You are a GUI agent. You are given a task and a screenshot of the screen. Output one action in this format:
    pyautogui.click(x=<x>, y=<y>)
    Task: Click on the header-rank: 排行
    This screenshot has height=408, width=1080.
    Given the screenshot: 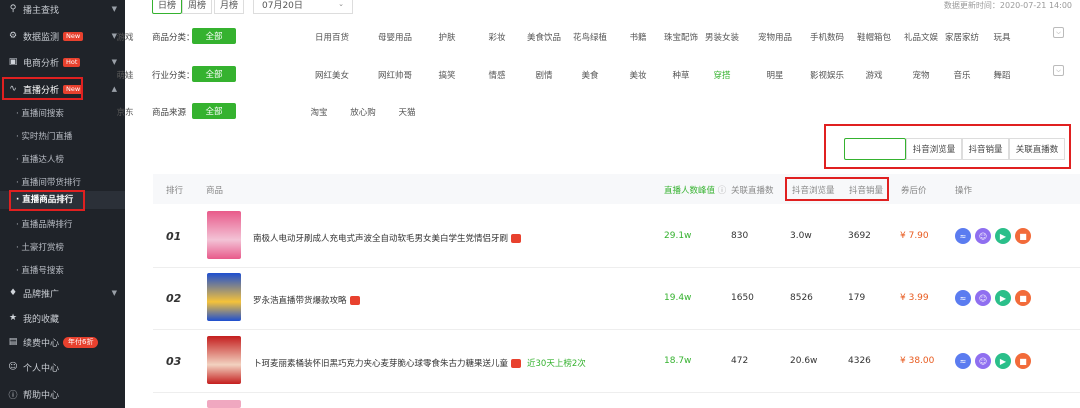 What is the action you would take?
    pyautogui.click(x=175, y=191)
    